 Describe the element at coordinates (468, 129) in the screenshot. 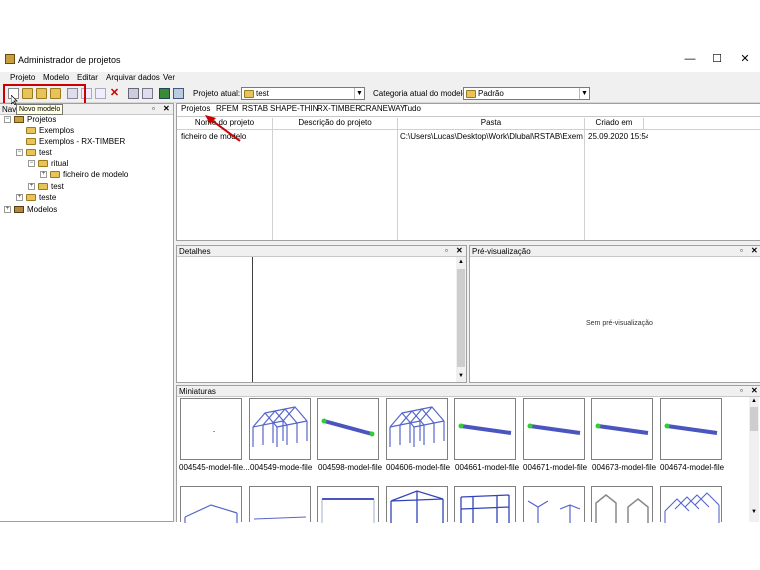

I see `header-divider` at that location.